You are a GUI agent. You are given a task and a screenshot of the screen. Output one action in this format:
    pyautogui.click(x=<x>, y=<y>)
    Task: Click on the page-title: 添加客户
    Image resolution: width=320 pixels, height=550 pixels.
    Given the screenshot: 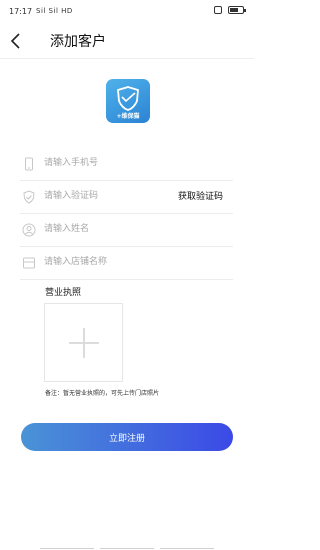 What is the action you would take?
    pyautogui.click(x=78, y=42)
    